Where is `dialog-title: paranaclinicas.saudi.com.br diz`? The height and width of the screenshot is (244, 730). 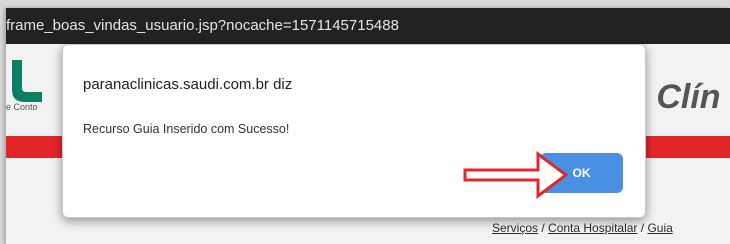
dialog-title: paranaclinicas.saudi.com.br diz is located at coordinates (188, 84).